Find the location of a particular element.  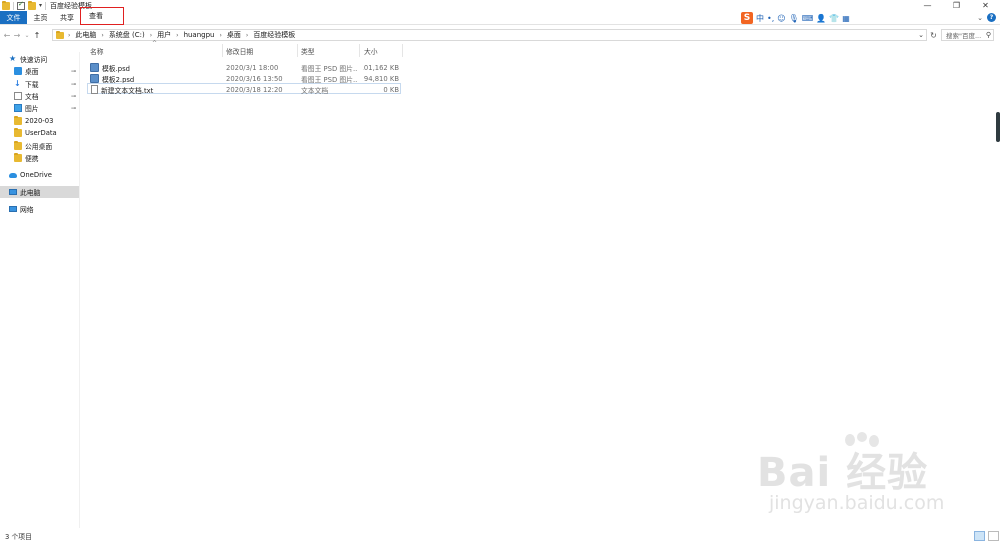

address-dropdown-chevron-icon: ⌄ is located at coordinates (921, 35).